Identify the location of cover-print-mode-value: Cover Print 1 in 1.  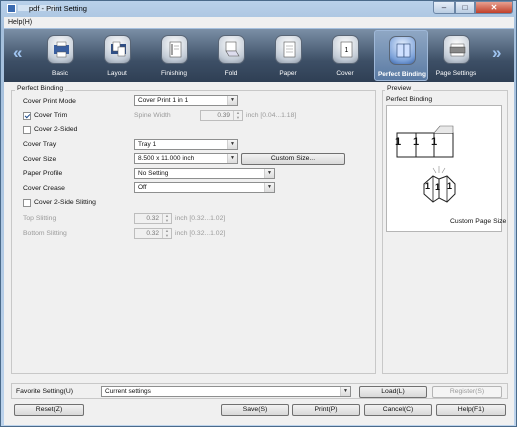
(163, 100).